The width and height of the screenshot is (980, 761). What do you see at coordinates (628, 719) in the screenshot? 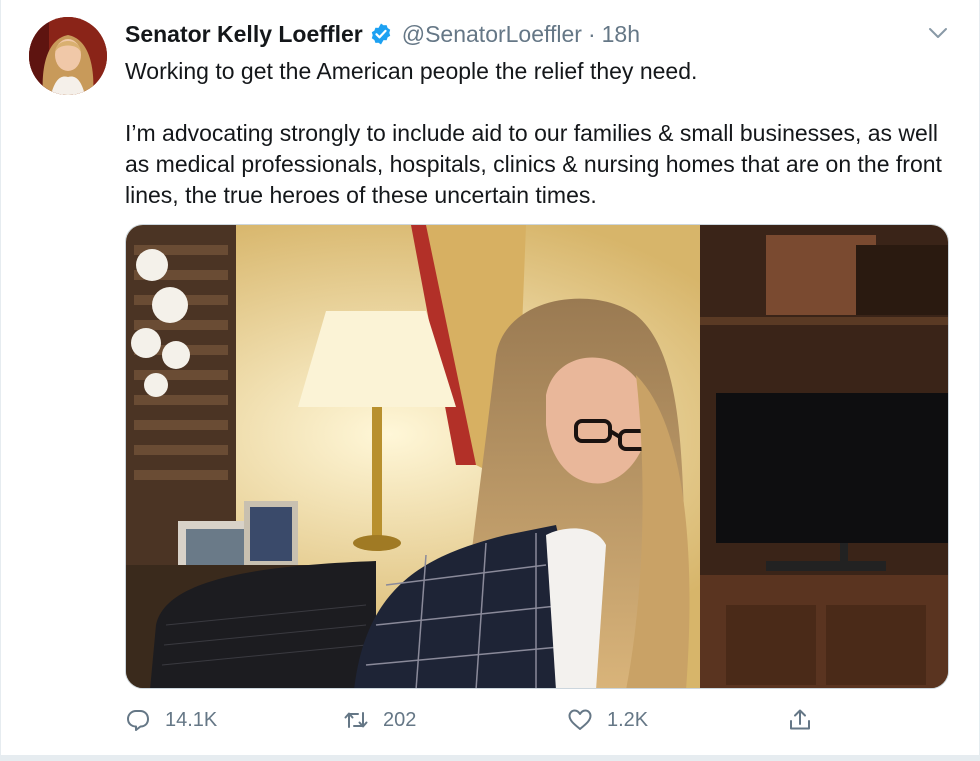
I see `like-count: 1.2K` at bounding box center [628, 719].